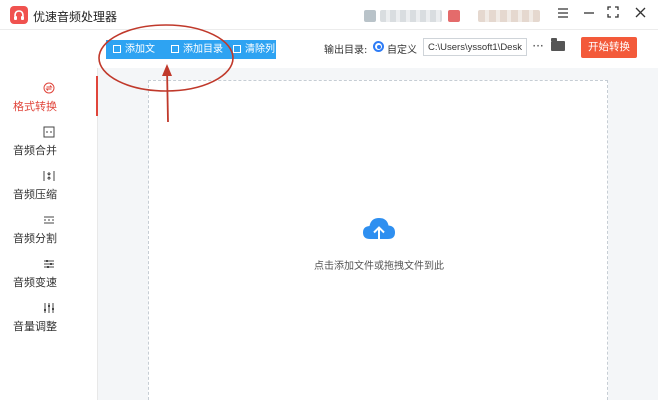 The width and height of the screenshot is (658, 400). What do you see at coordinates (35, 194) in the screenshot?
I see `sidebar-item-label: 音频压缩` at bounding box center [35, 194].